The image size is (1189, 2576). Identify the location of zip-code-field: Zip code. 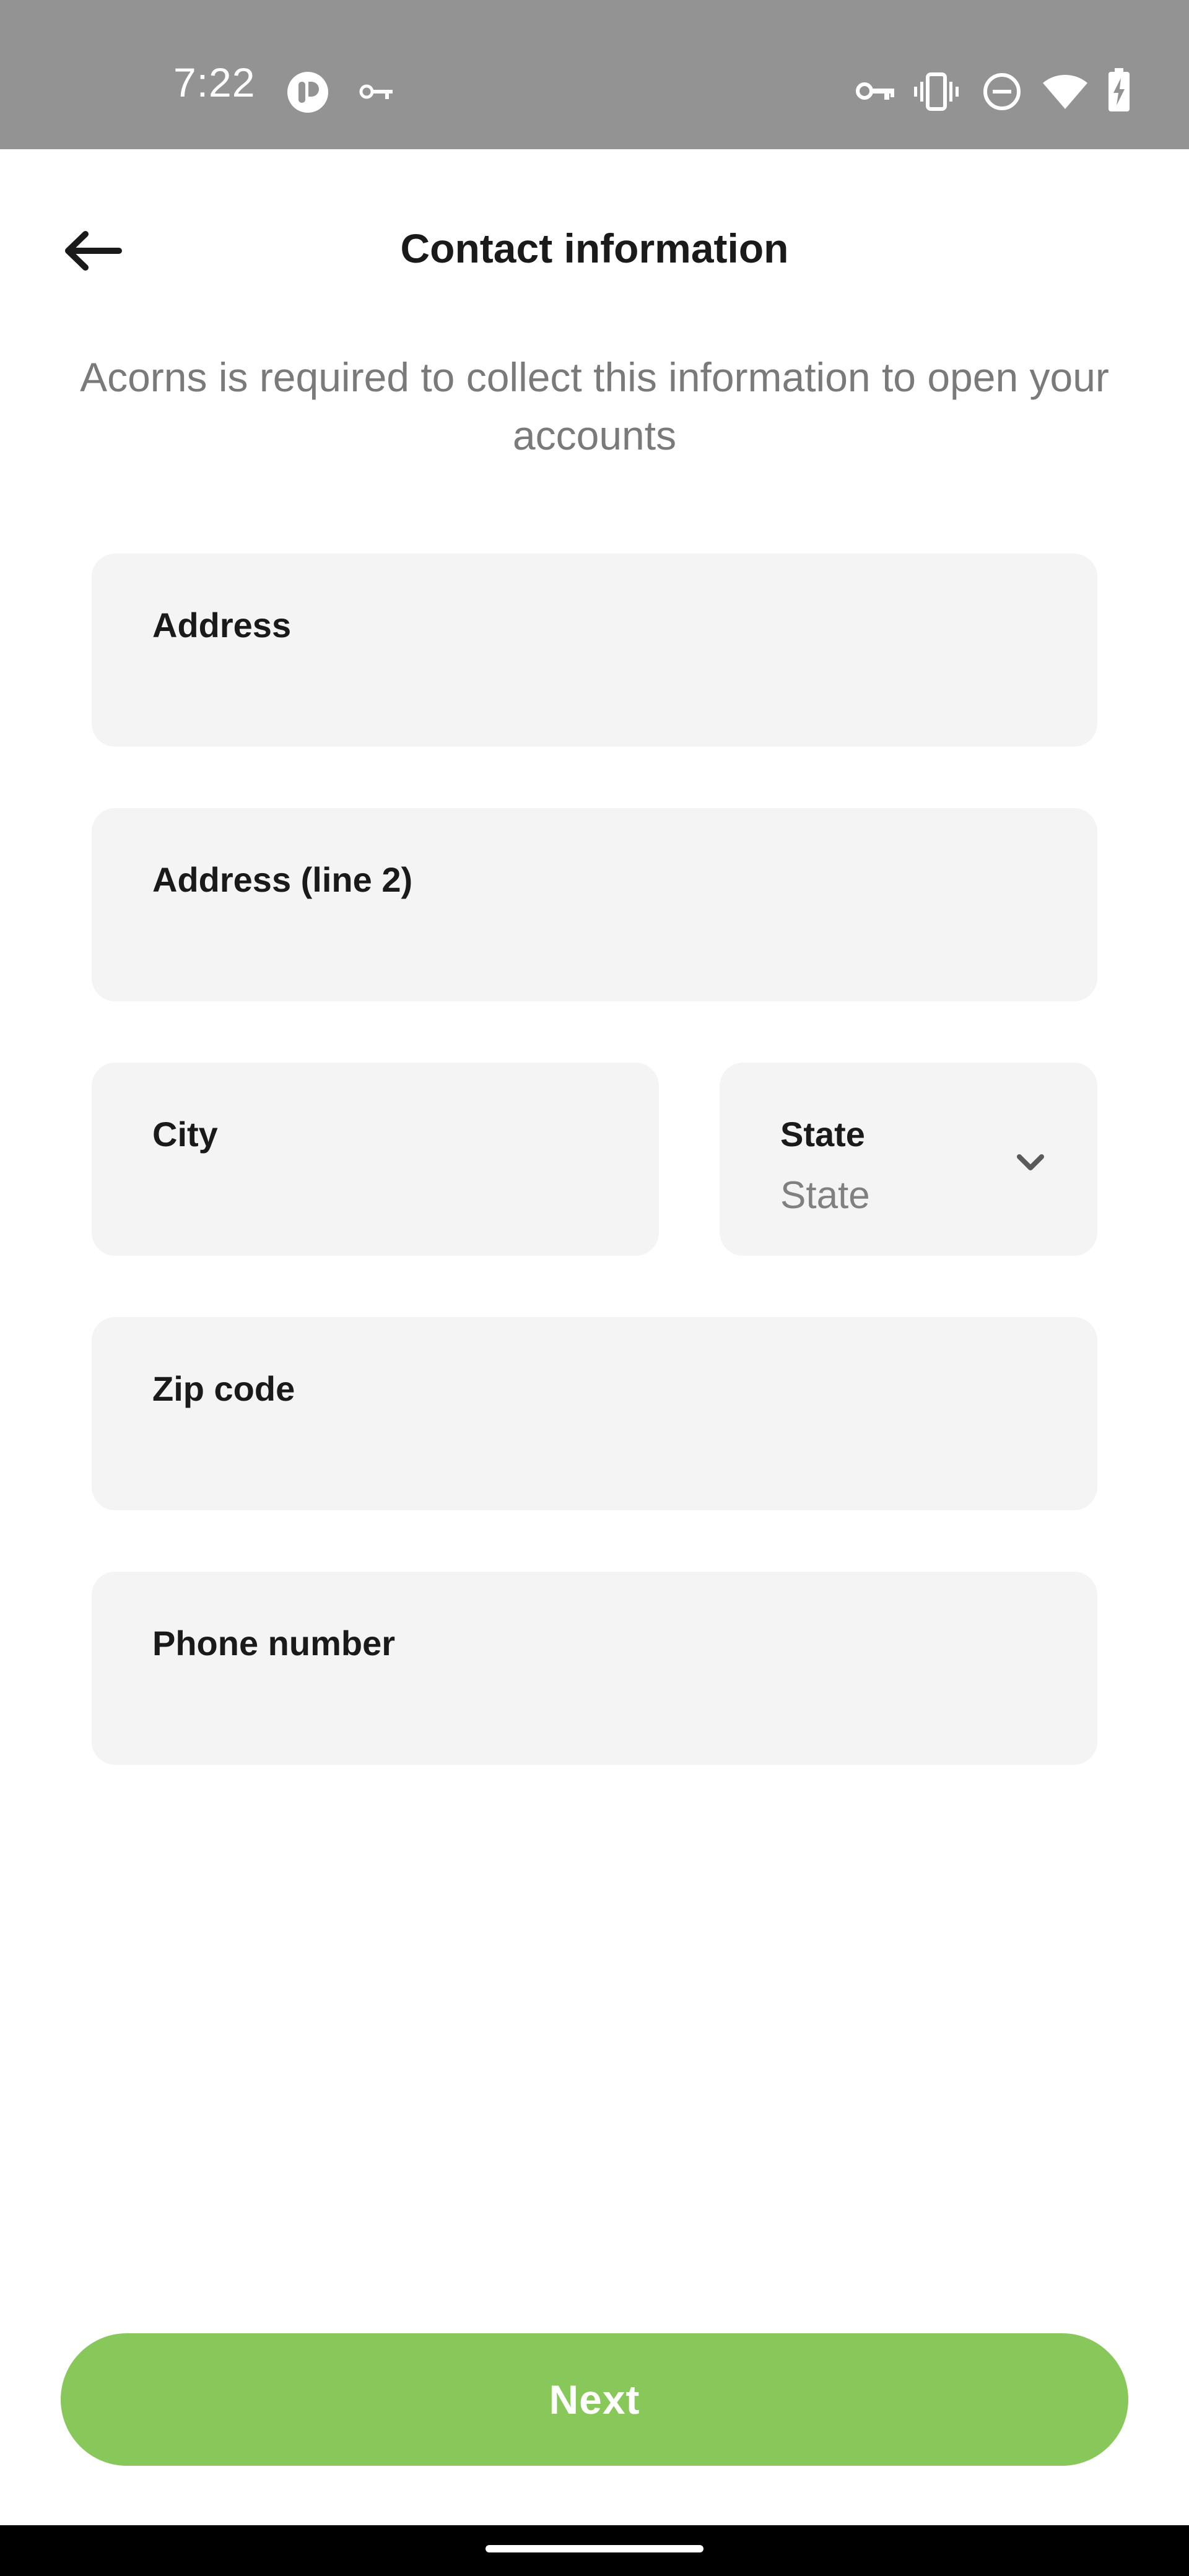
(594, 1414).